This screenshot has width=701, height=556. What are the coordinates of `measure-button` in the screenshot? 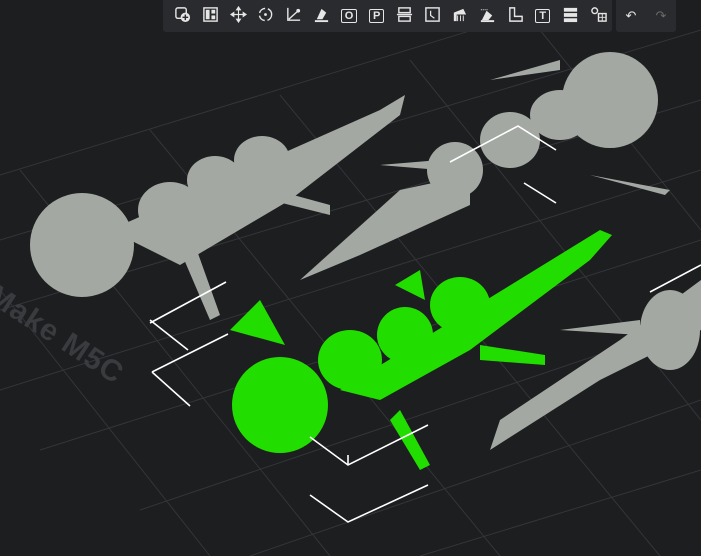 It's located at (515, 16).